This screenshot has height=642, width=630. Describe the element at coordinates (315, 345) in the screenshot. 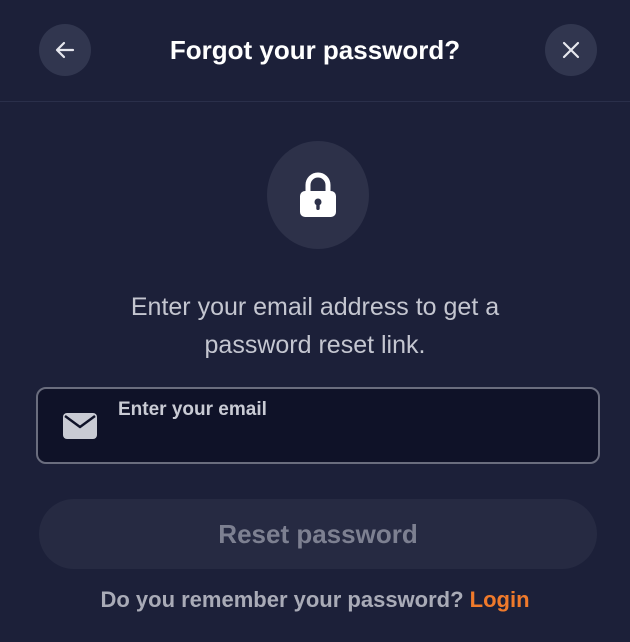

I see `instructions-line-2: password reset link.` at that location.